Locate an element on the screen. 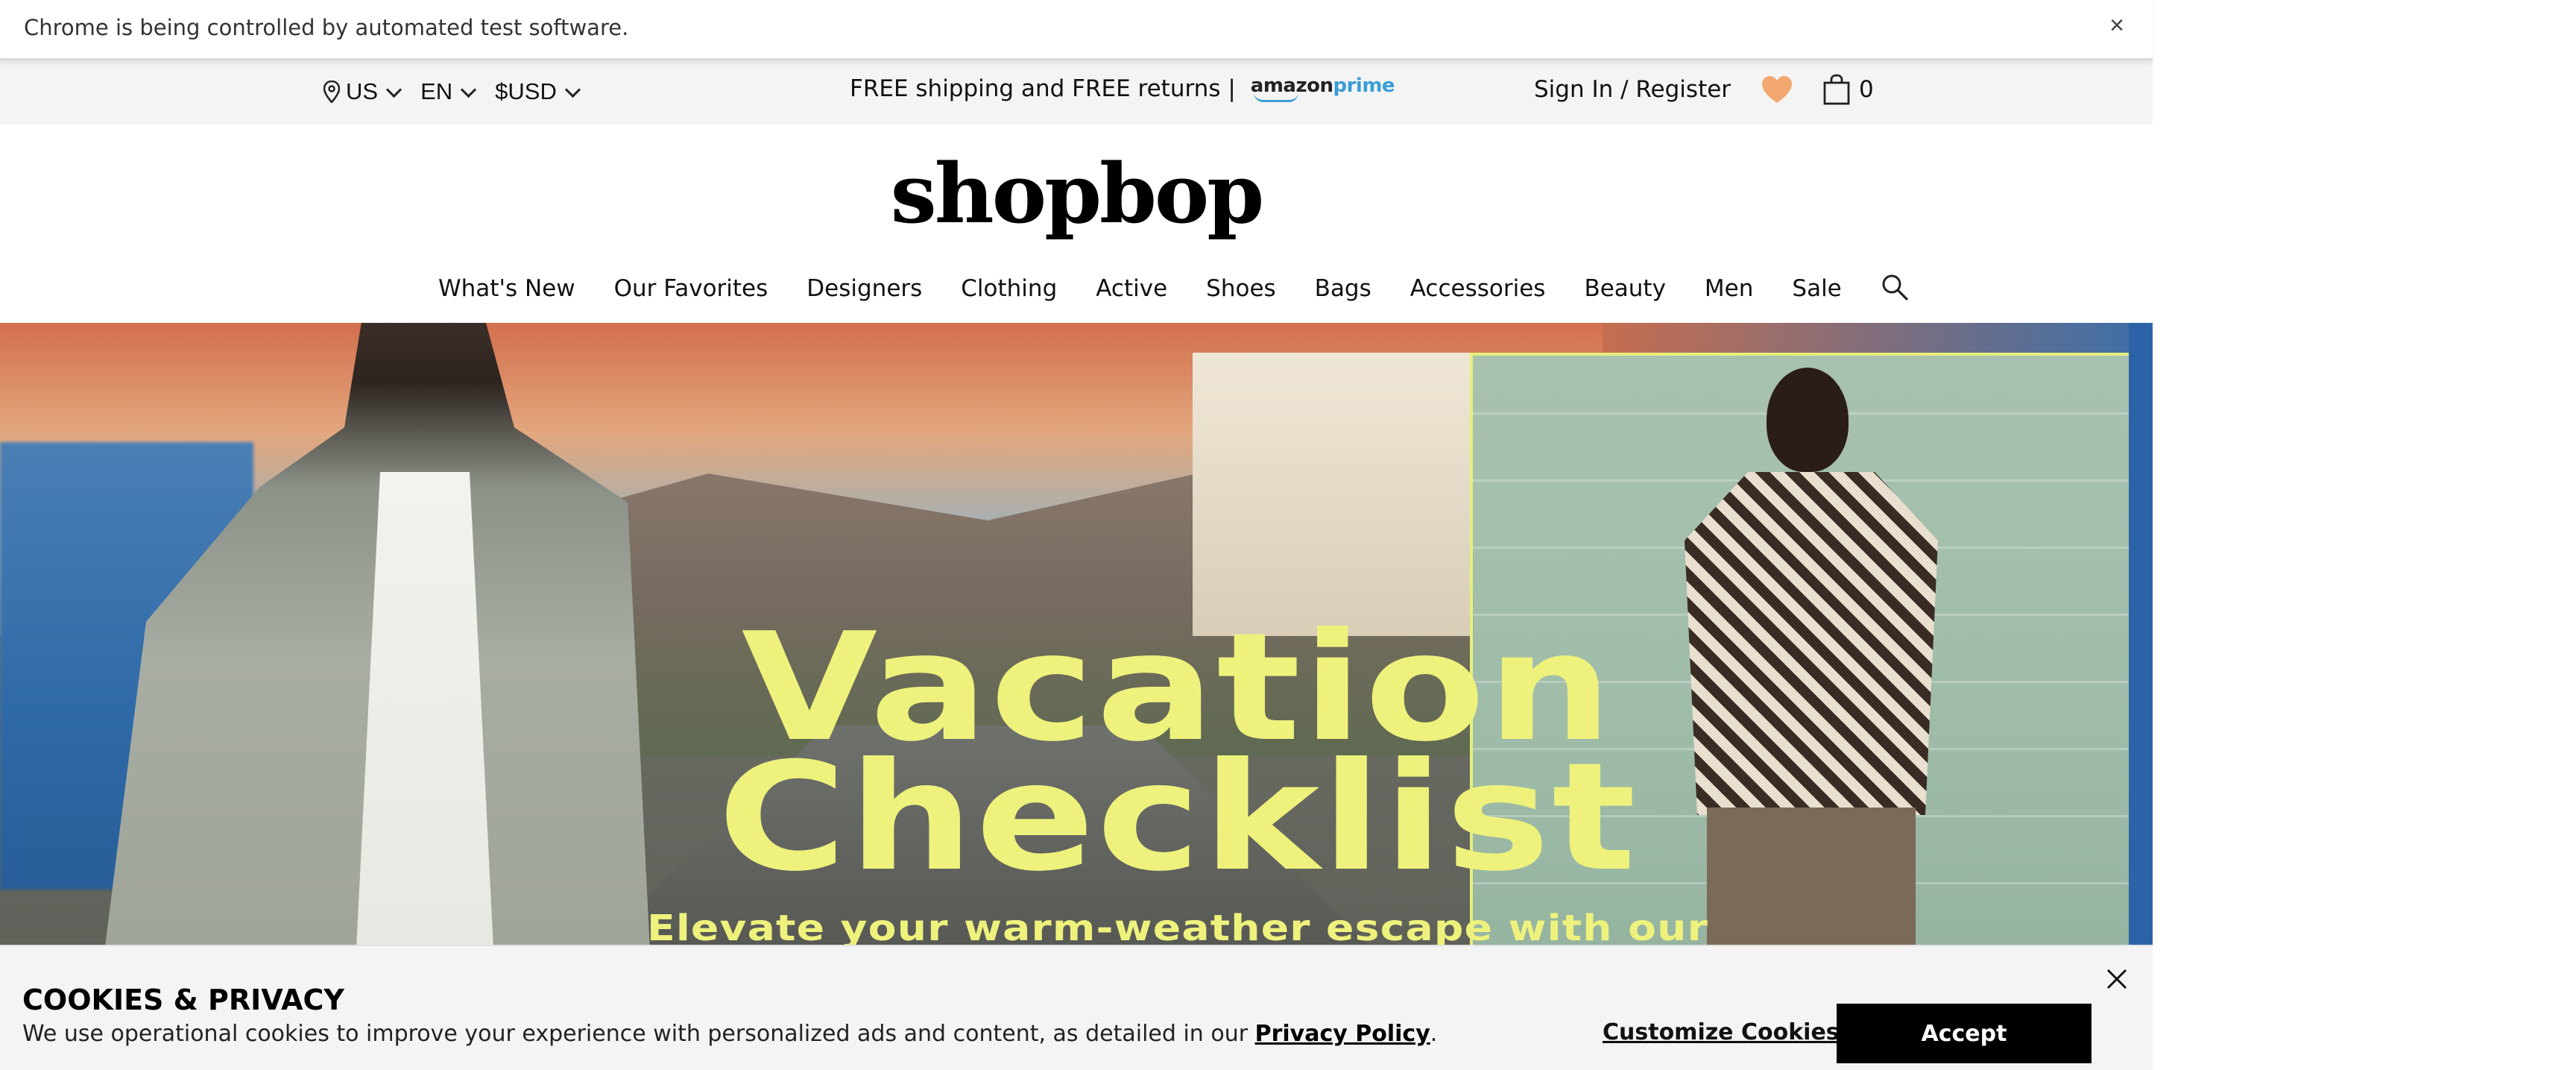 The height and width of the screenshot is (1070, 2576). nav-item-bags: Bags is located at coordinates (1343, 288).